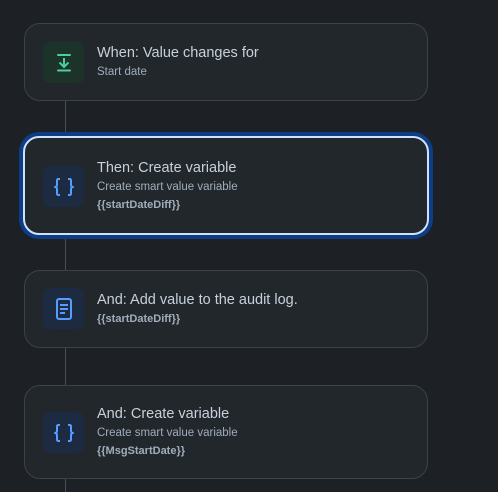 The image size is (498, 492). What do you see at coordinates (141, 451) in the screenshot?
I see `smart-value-token: {{MsgStartDate}}` at bounding box center [141, 451].